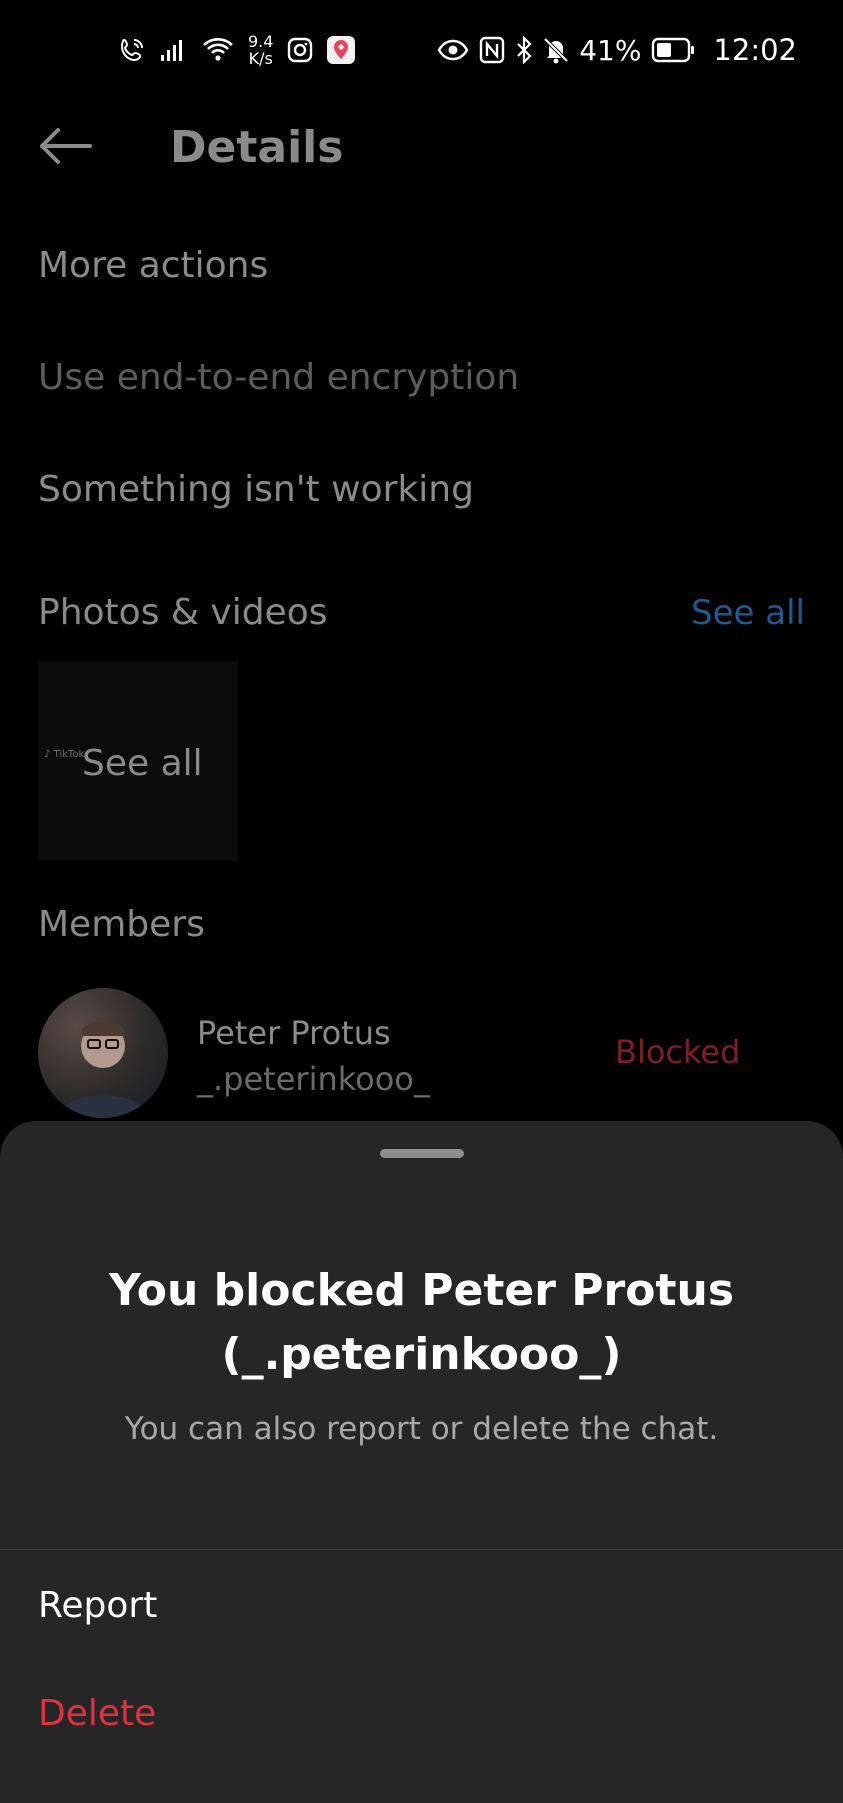 This screenshot has height=1803, width=843. What do you see at coordinates (142, 763) in the screenshot?
I see `thumbnail-see-all-label: See all` at bounding box center [142, 763].